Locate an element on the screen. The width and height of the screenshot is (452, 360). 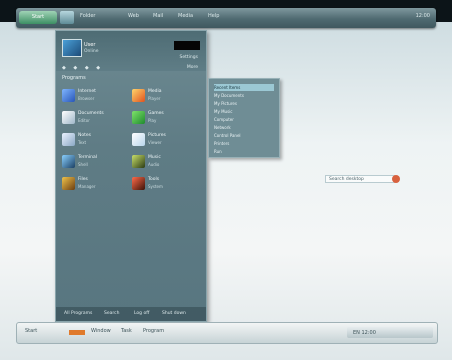
taskbar-item: Program is located at coordinates (153, 331).